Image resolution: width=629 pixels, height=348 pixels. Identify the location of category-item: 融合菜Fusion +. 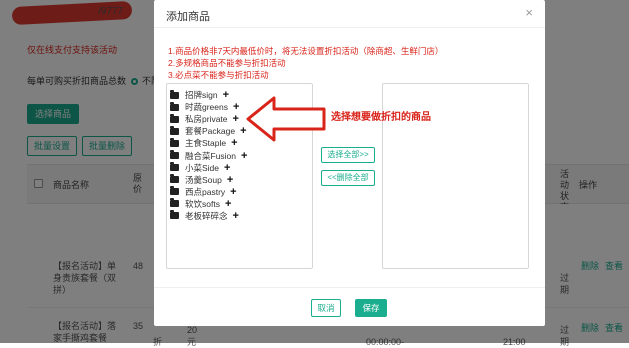
(208, 155).